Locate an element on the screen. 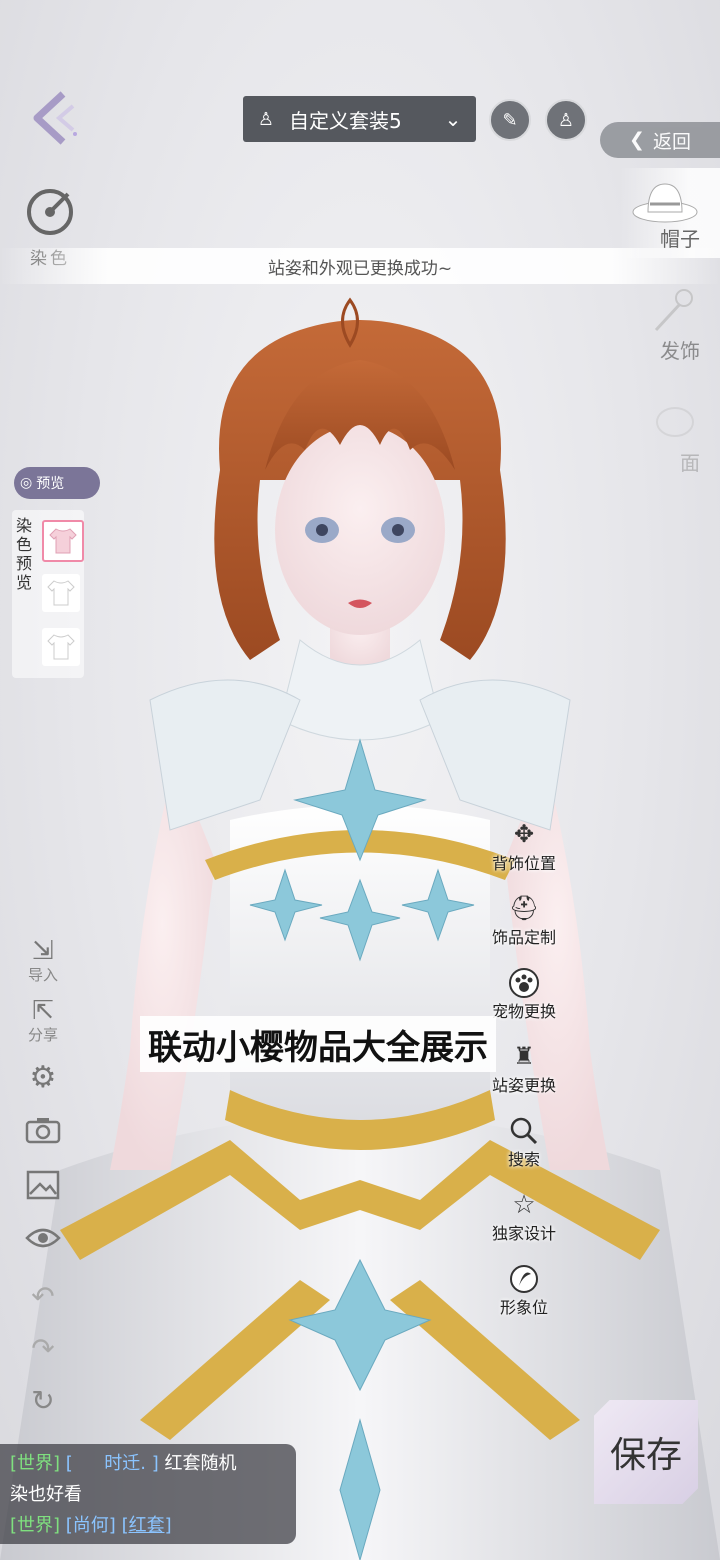 This screenshot has height=1560, width=720. category-label: 发饰 is located at coordinates (680, 351).